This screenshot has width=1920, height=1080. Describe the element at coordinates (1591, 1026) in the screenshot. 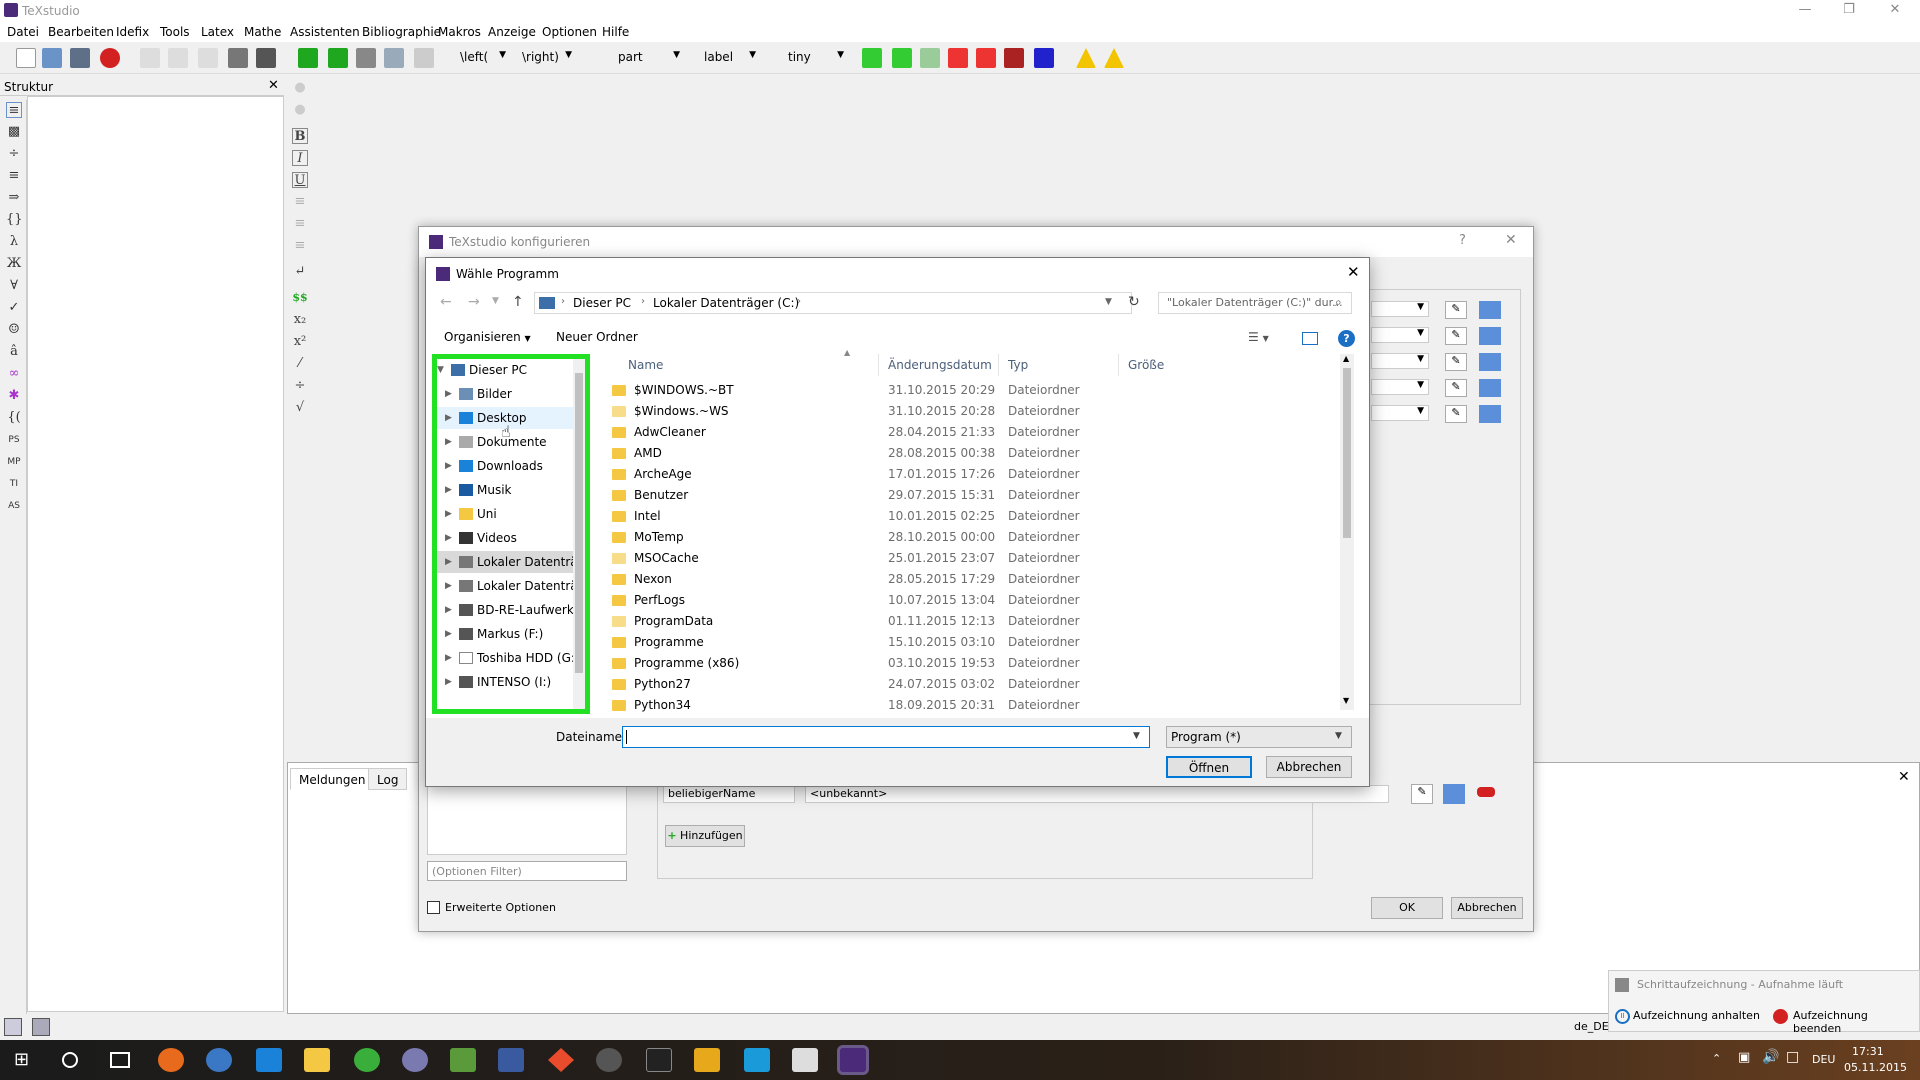

I see `language-indicator: de_DE` at that location.